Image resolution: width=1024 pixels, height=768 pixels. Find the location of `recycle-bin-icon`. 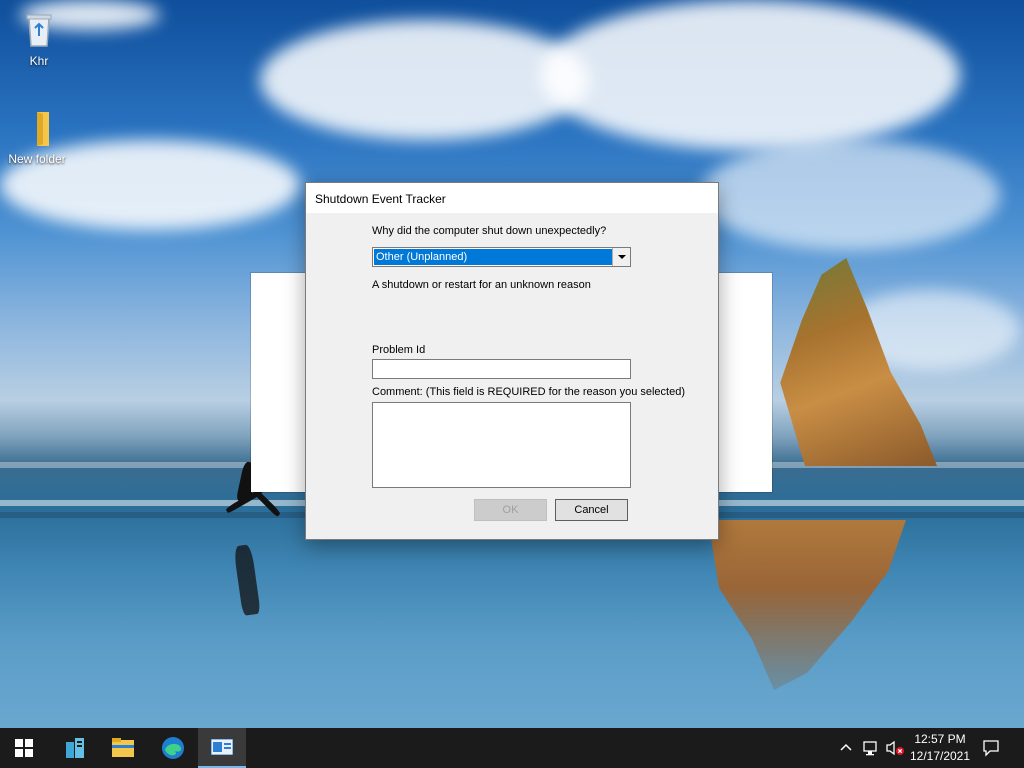

recycle-bin-icon is located at coordinates (39, 30).